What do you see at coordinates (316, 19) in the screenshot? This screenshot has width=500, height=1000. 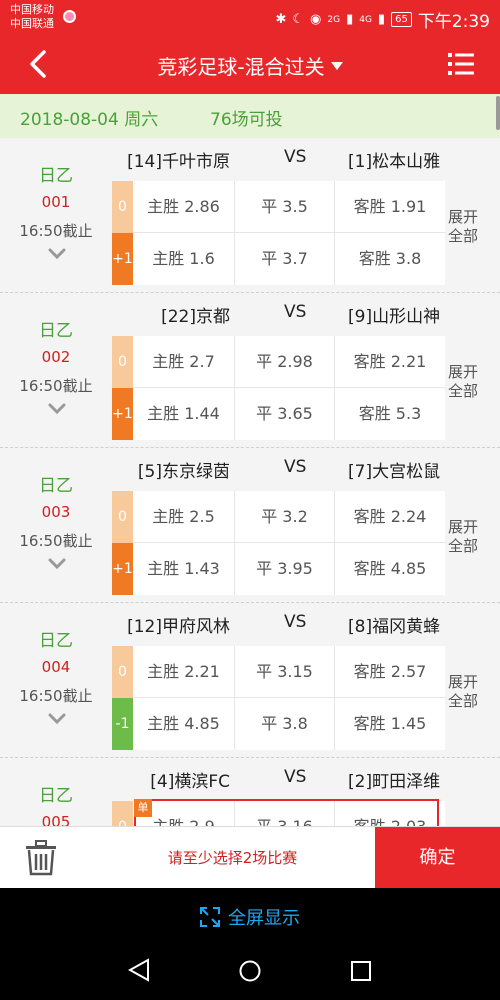 I see `eye-icon: ◉` at bounding box center [316, 19].